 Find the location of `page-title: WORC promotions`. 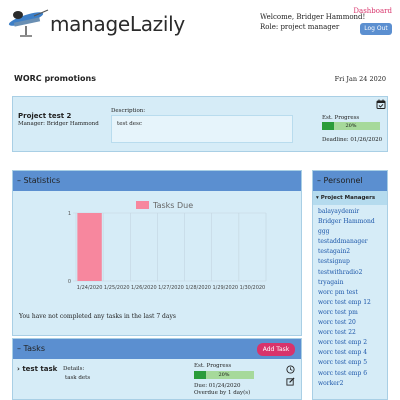

page-title: WORC promotions is located at coordinates (55, 78).